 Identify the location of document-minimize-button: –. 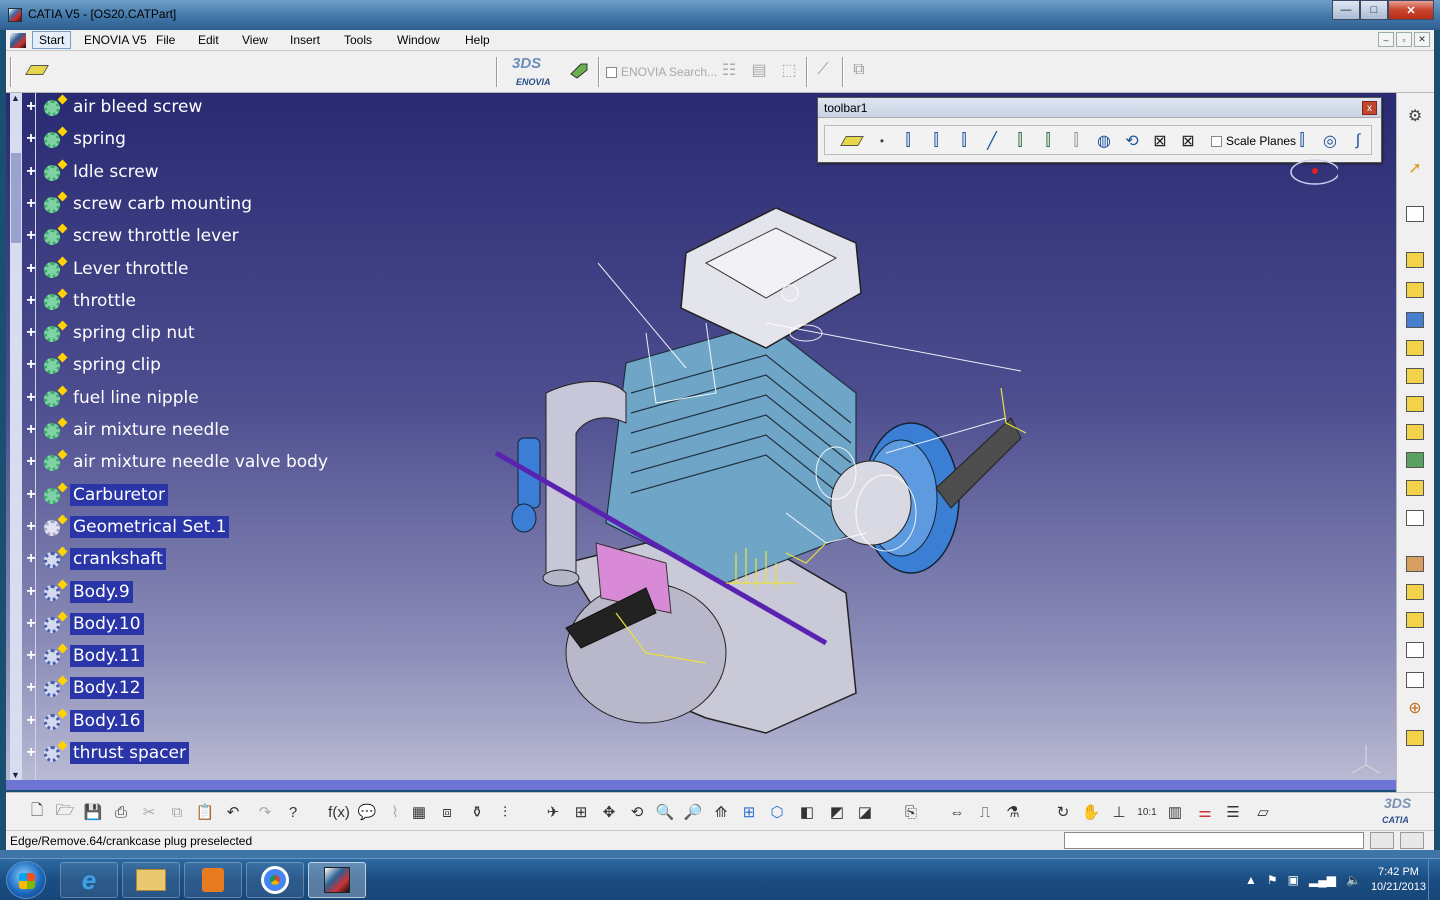
(1386, 39).